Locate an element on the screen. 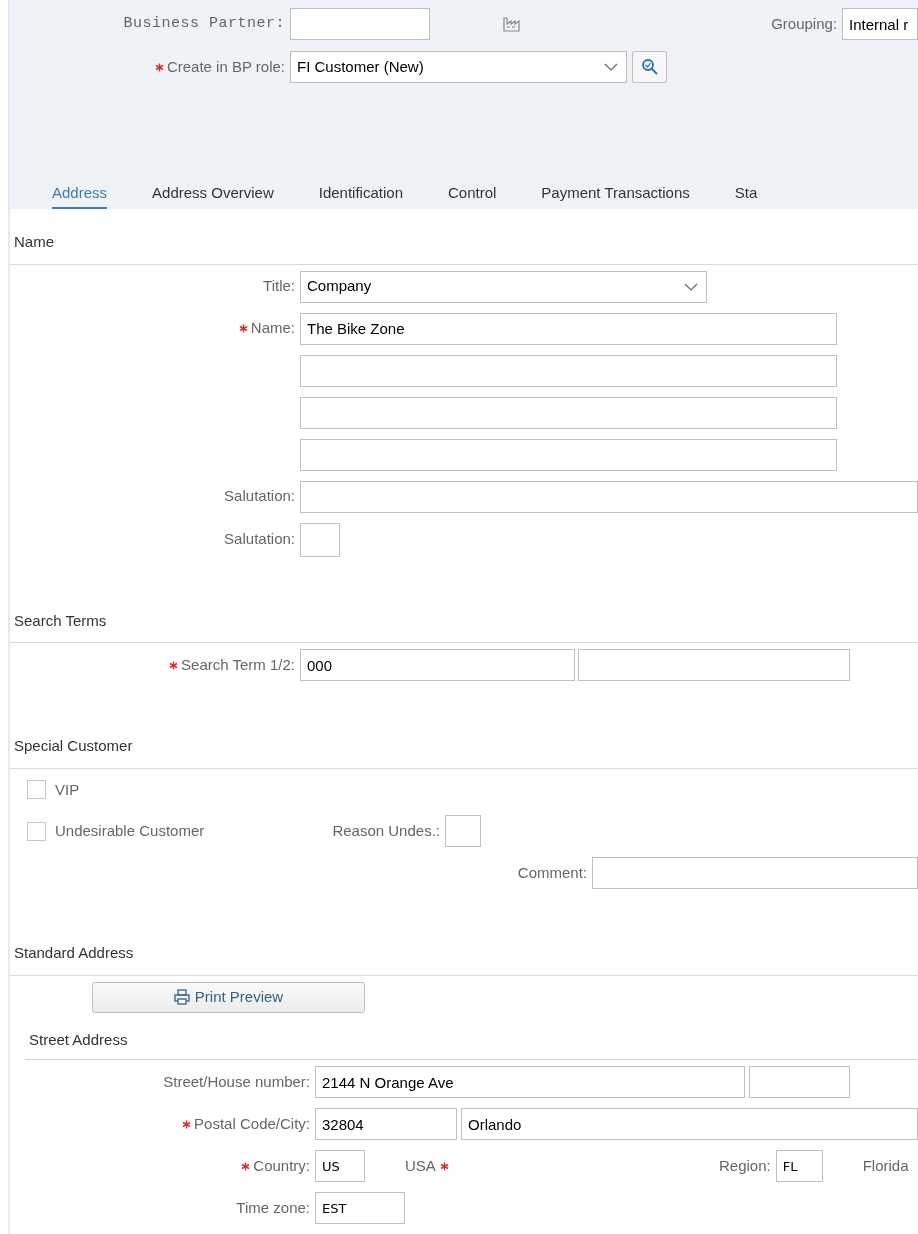 This screenshot has height=1234, width=918. business-partner-field is located at coordinates (360, 24).